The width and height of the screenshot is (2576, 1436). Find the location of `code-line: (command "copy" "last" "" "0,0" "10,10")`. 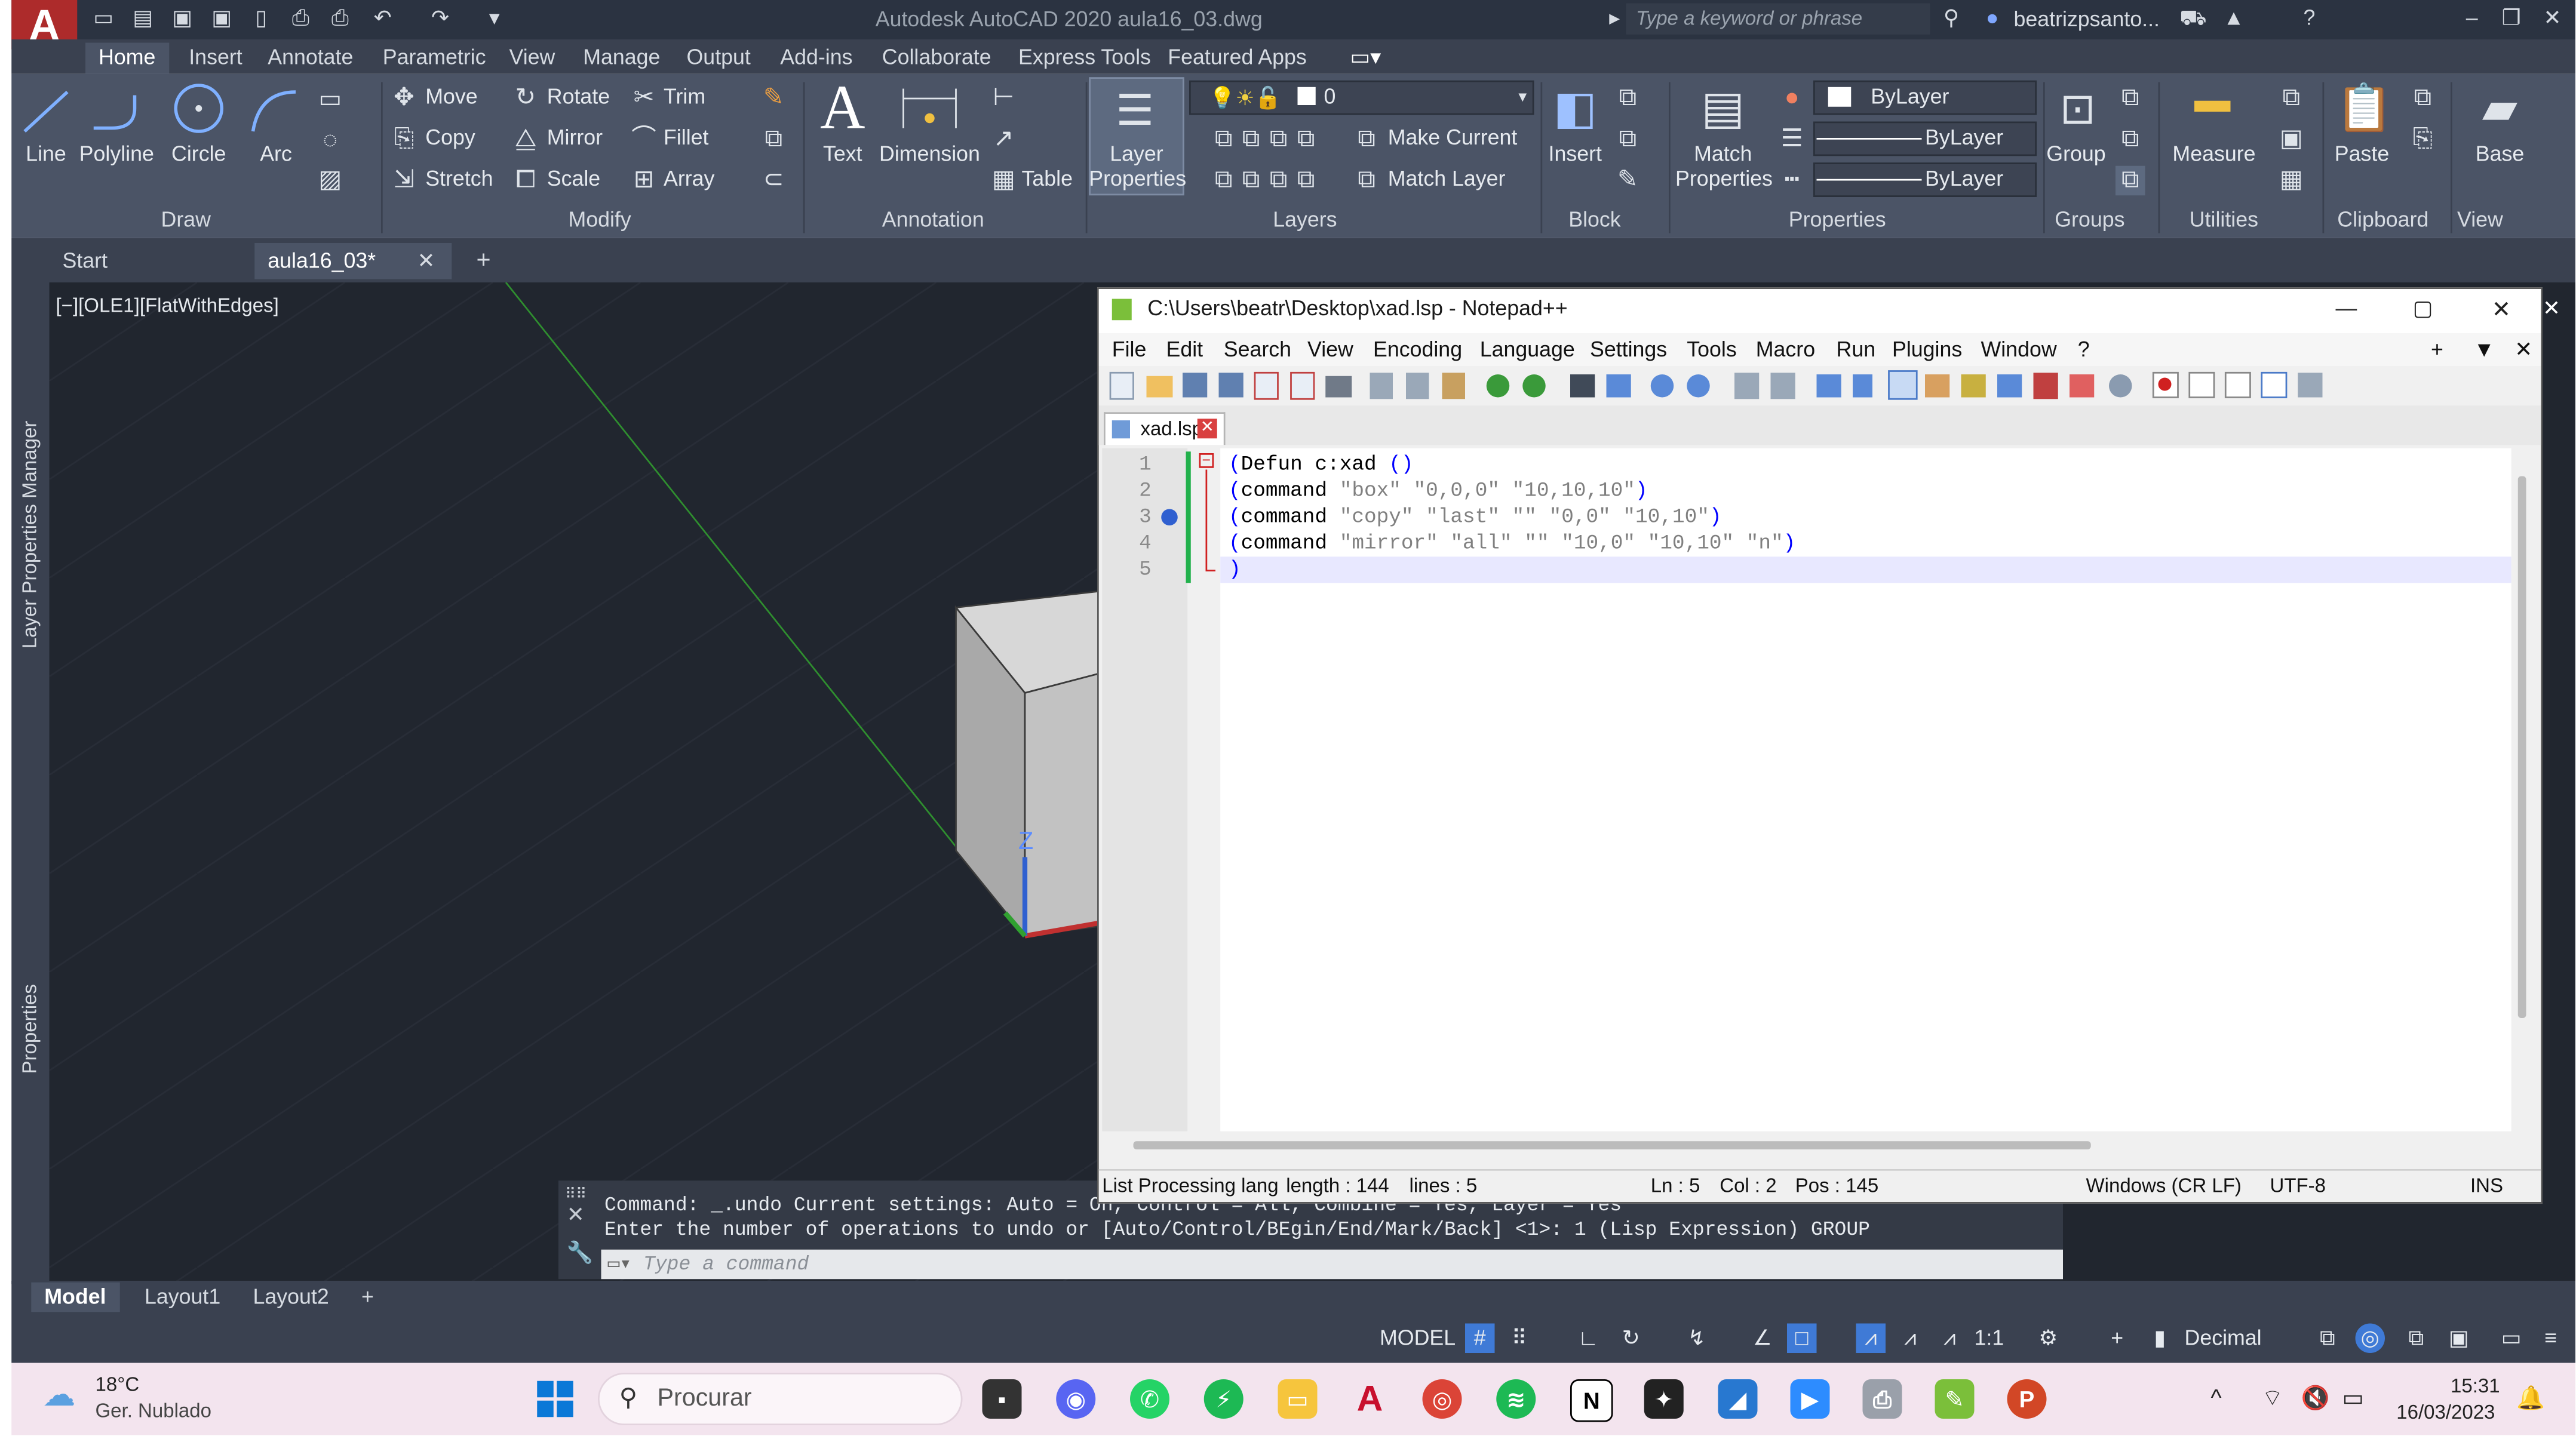

code-line: (command "copy" "last" "" "0,0" "10,10") is located at coordinates (1475, 517).